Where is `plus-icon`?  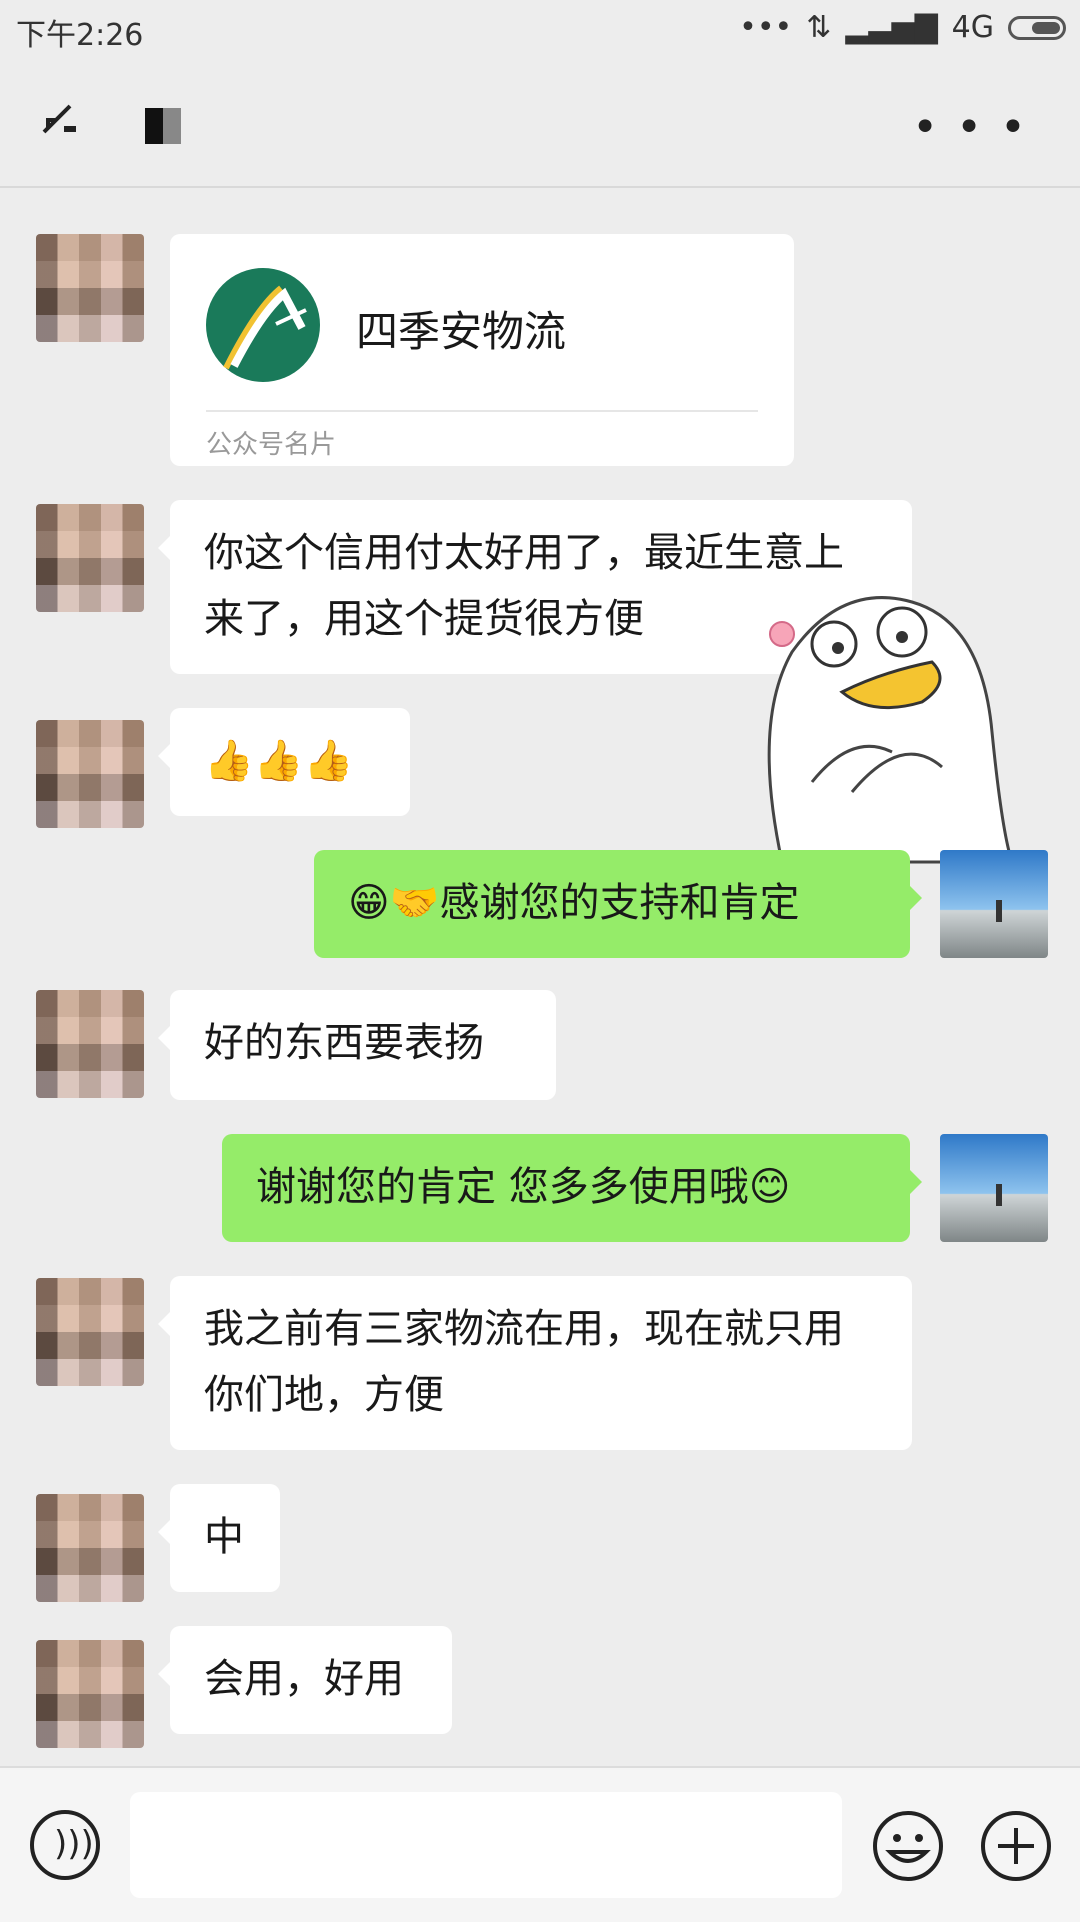 plus-icon is located at coordinates (1016, 1846).